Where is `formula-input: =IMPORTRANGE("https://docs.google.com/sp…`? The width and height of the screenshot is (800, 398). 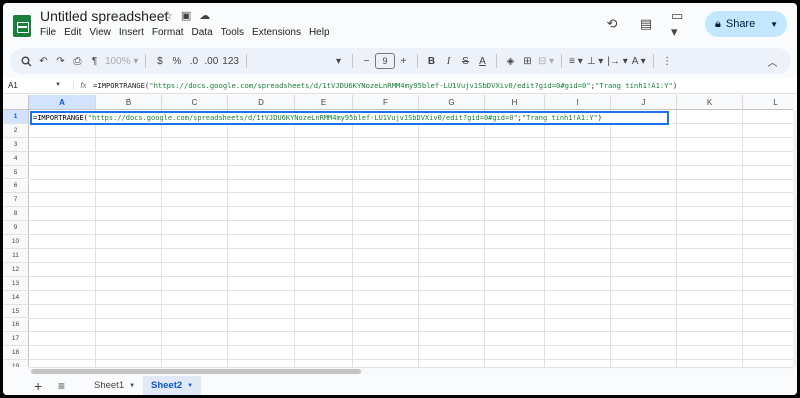
formula-input: =IMPORTRANGE("https://docs.google.com/sp… is located at coordinates (385, 85).